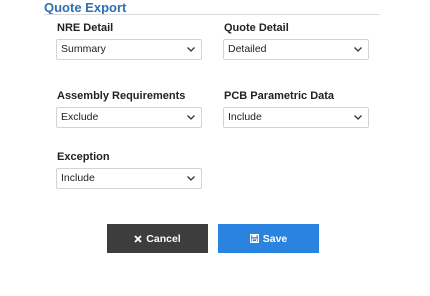 This screenshot has height=296, width=430. What do you see at coordinates (121, 96) in the screenshot?
I see `assembly-requirements-label: Assembly Requirements` at bounding box center [121, 96].